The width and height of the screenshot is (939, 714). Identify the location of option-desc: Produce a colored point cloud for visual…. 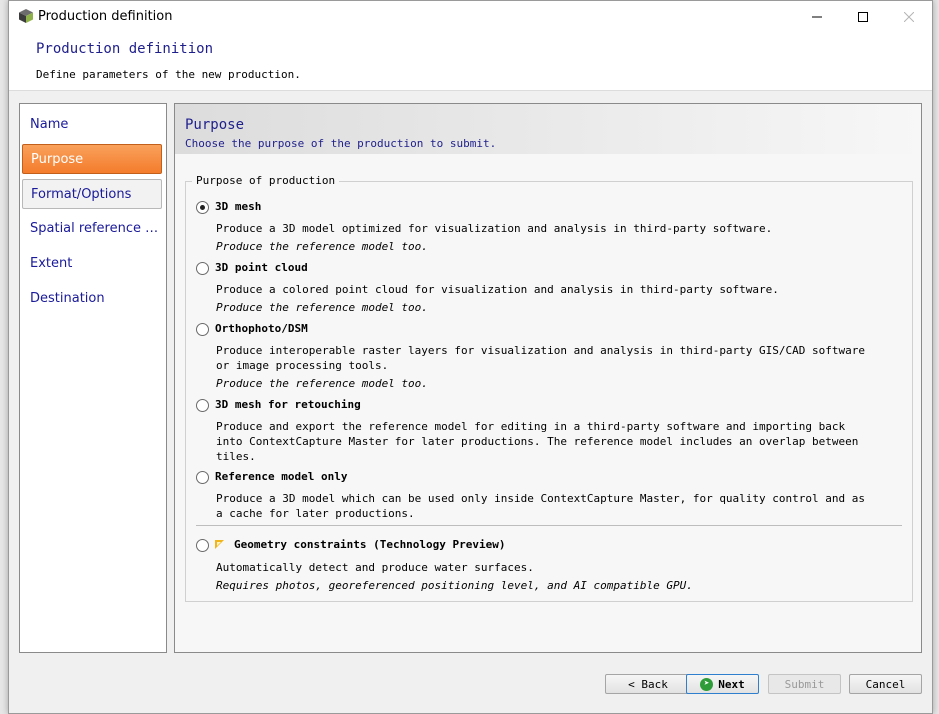
(497, 289).